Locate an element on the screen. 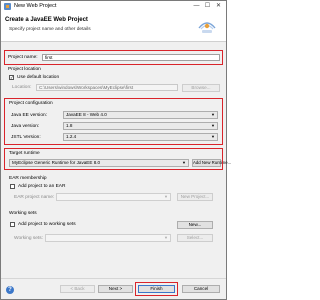  ear-project-name-select: ▼ is located at coordinates (113, 197).